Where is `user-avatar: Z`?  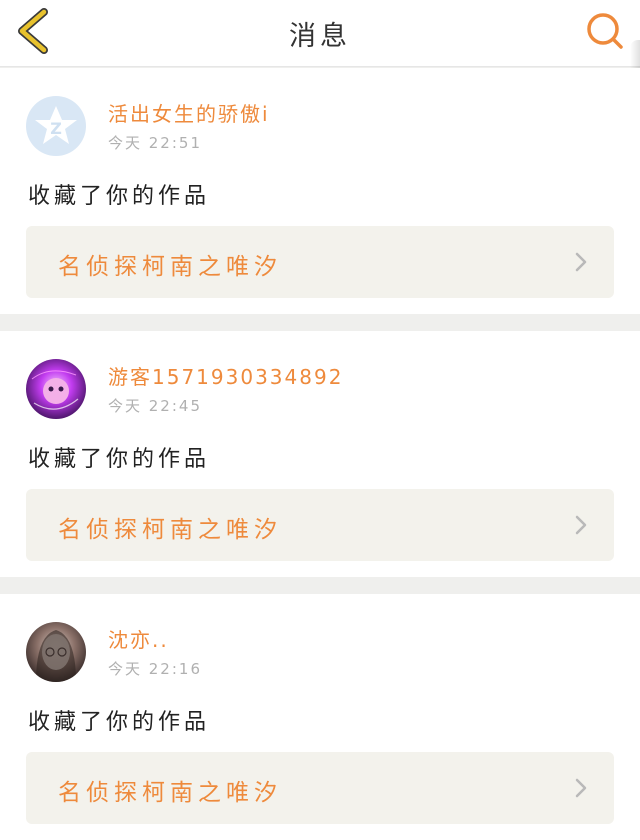 user-avatar: Z is located at coordinates (56, 126).